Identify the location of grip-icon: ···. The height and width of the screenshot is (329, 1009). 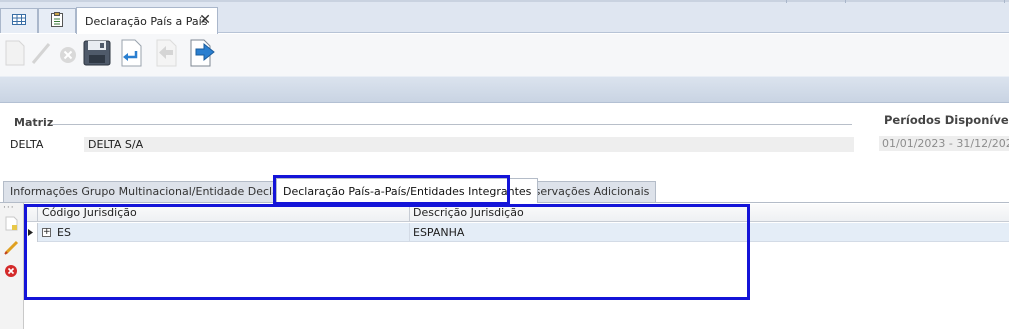
(9, 208).